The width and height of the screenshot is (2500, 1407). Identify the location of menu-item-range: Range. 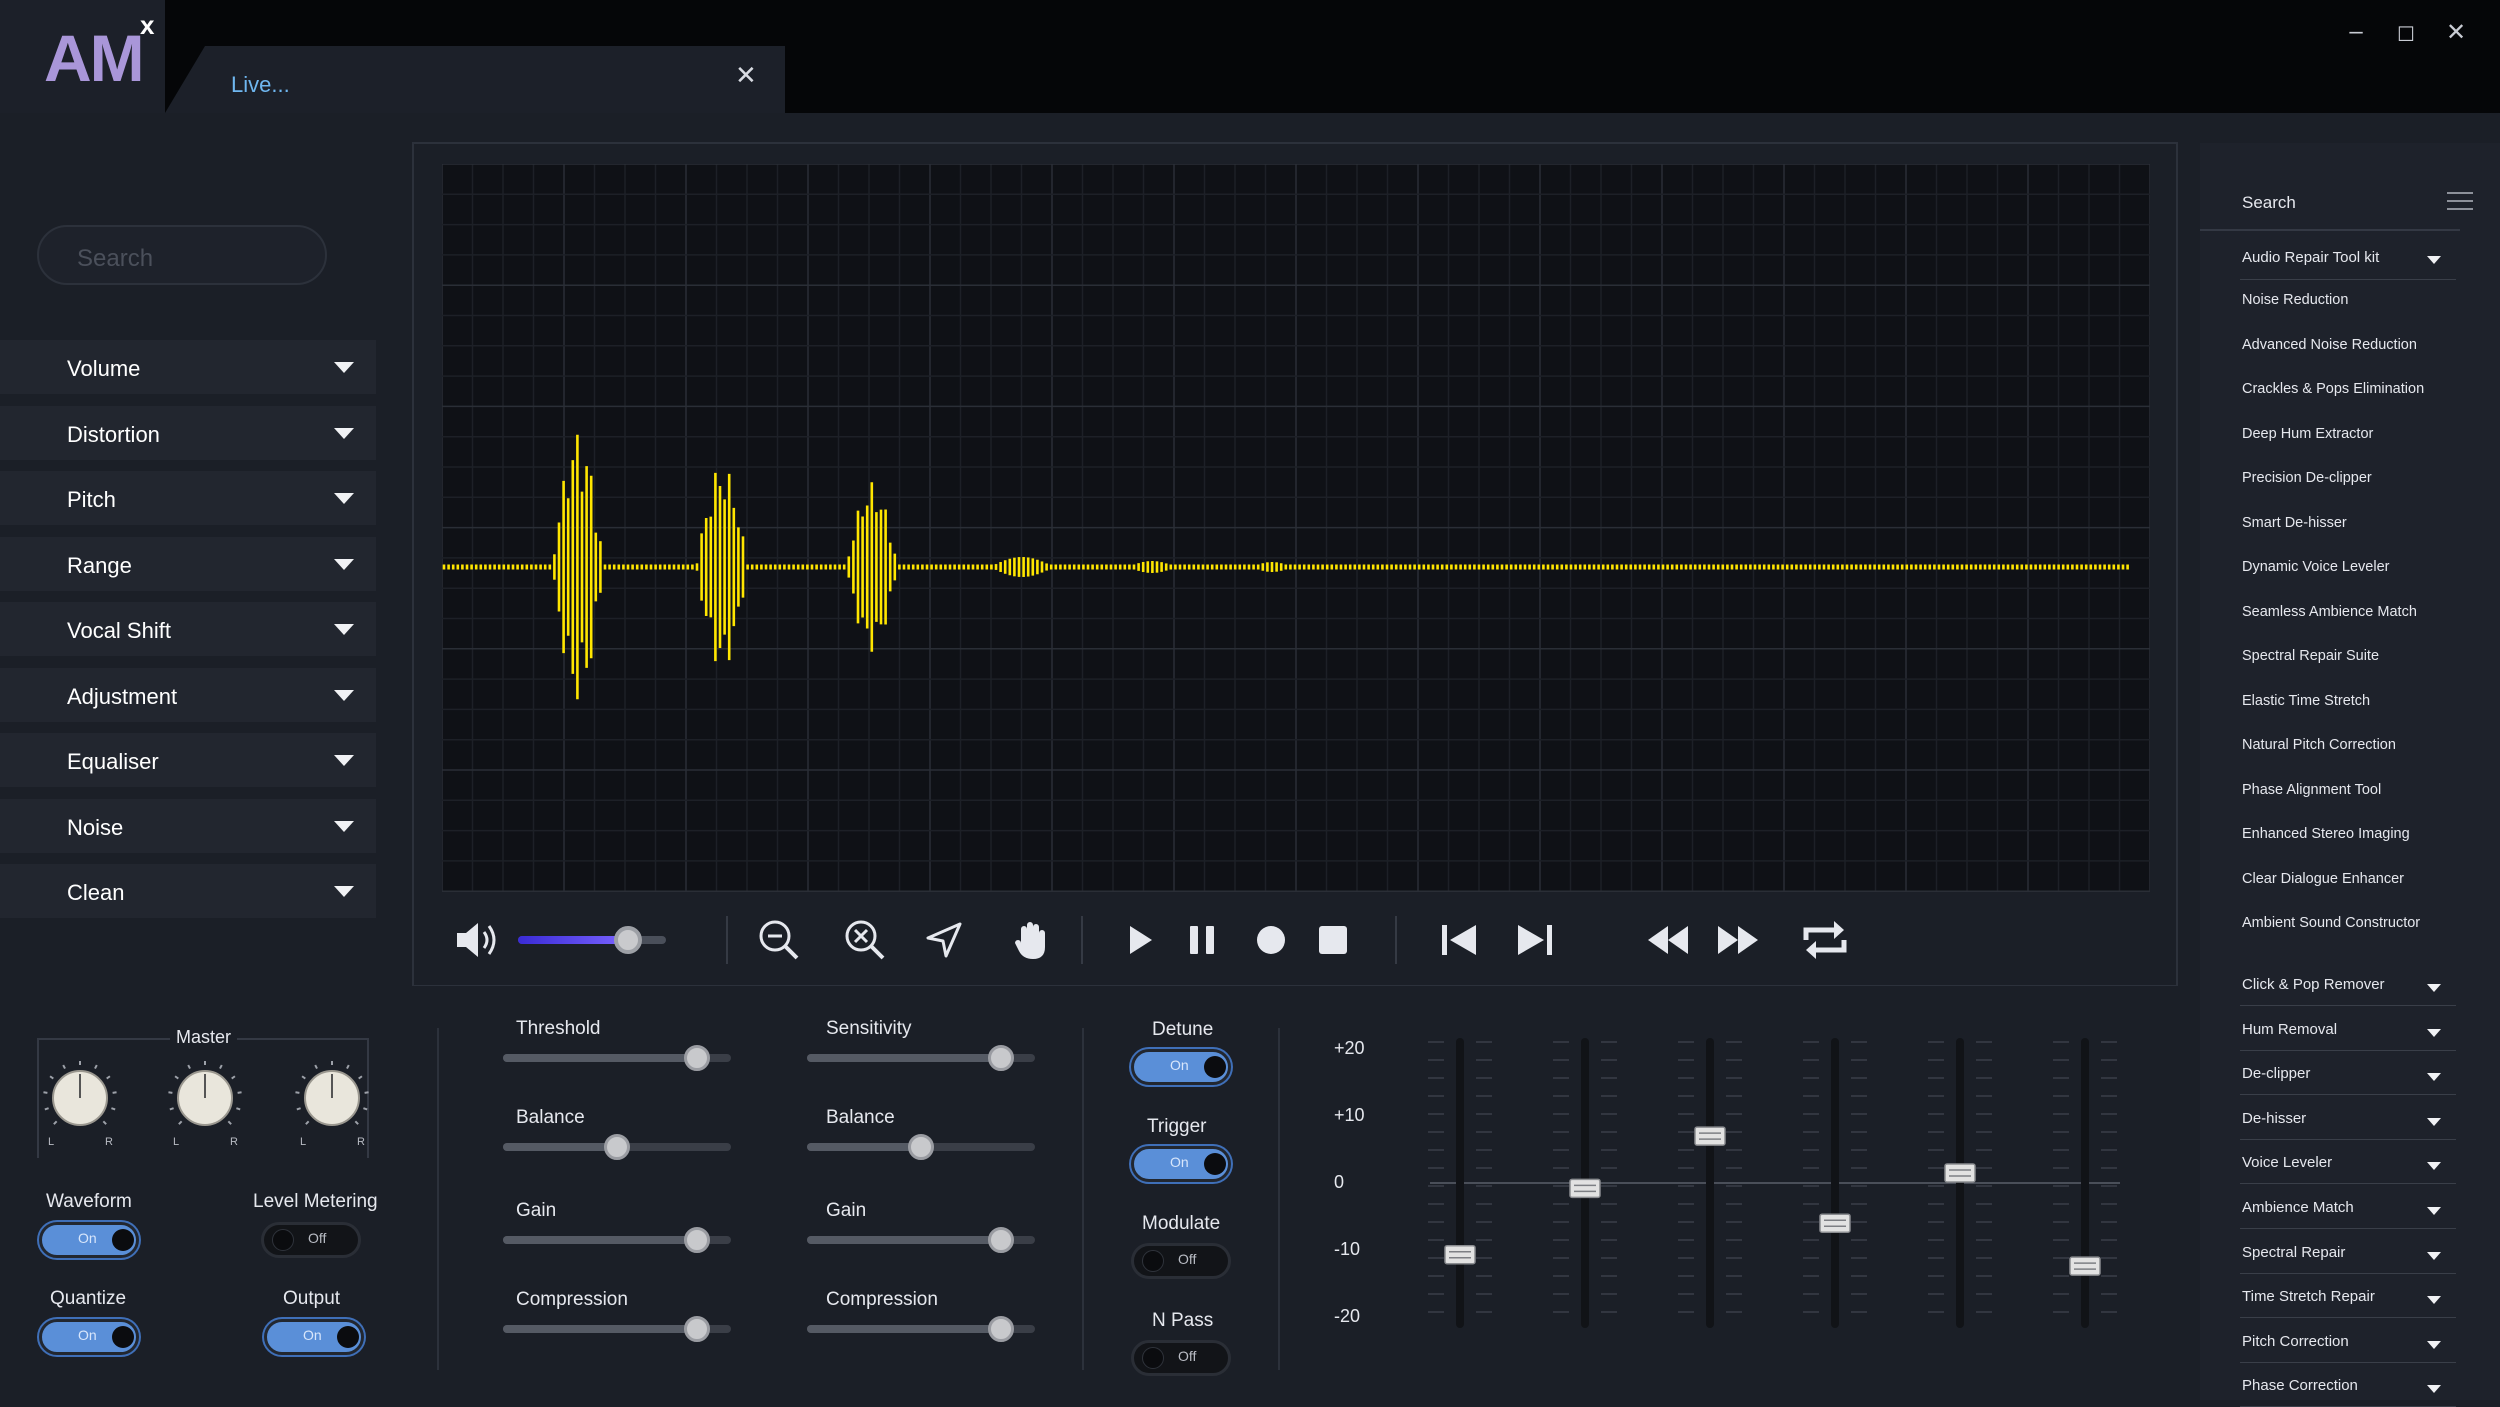
(188, 563).